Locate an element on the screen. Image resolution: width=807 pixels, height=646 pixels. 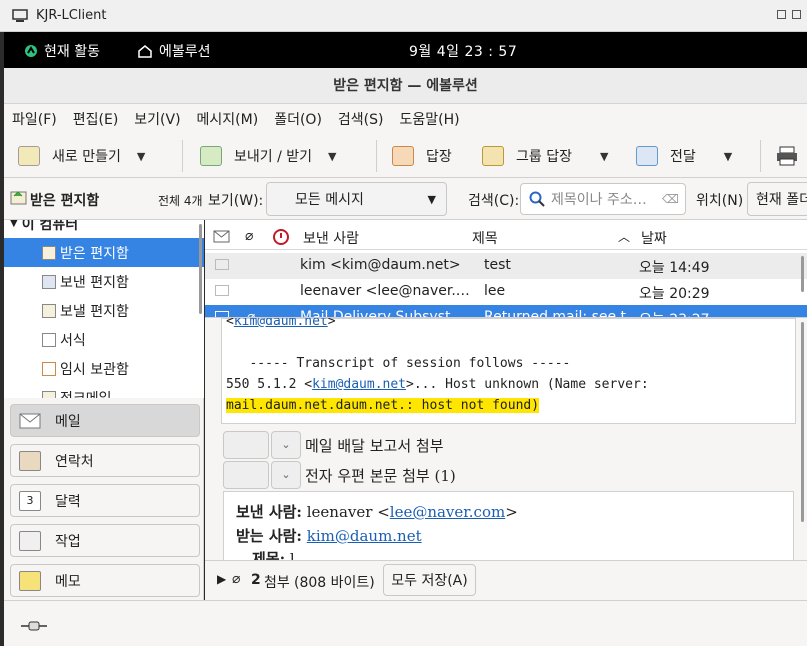
folder-junk: 정크메일 is located at coordinates (104, 390).